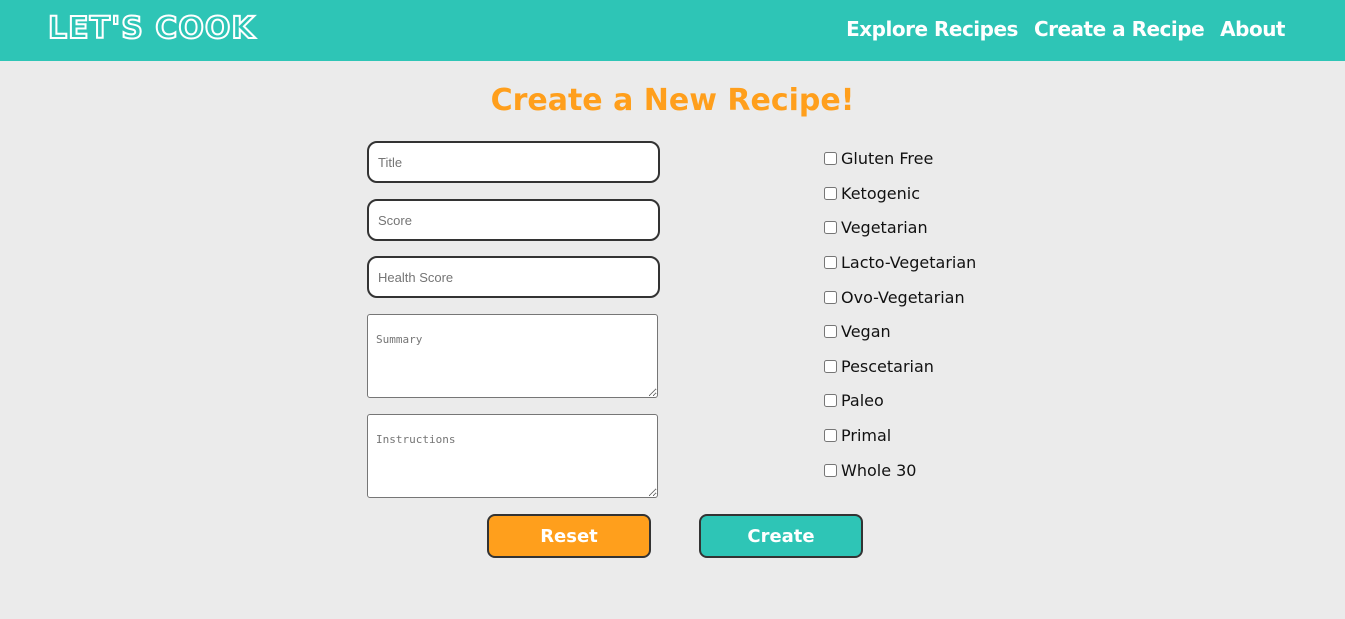 The height and width of the screenshot is (619, 1345). Describe the element at coordinates (887, 366) in the screenshot. I see `diet-label: Pescetarian` at that location.